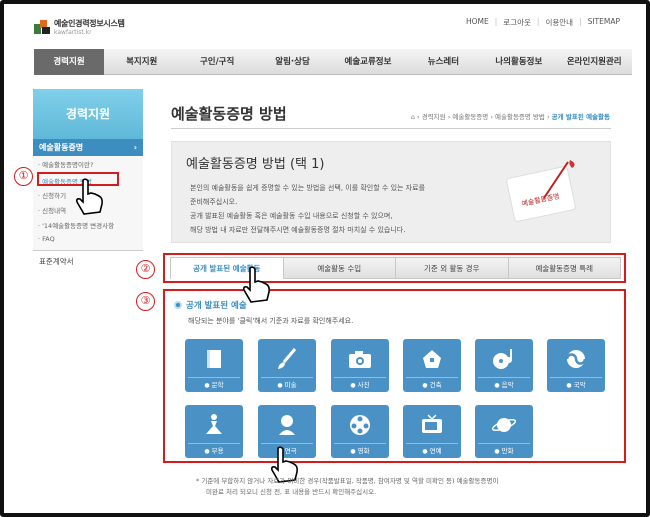 The height and width of the screenshot is (517, 650). I want to click on dance-icon, so click(214, 425).